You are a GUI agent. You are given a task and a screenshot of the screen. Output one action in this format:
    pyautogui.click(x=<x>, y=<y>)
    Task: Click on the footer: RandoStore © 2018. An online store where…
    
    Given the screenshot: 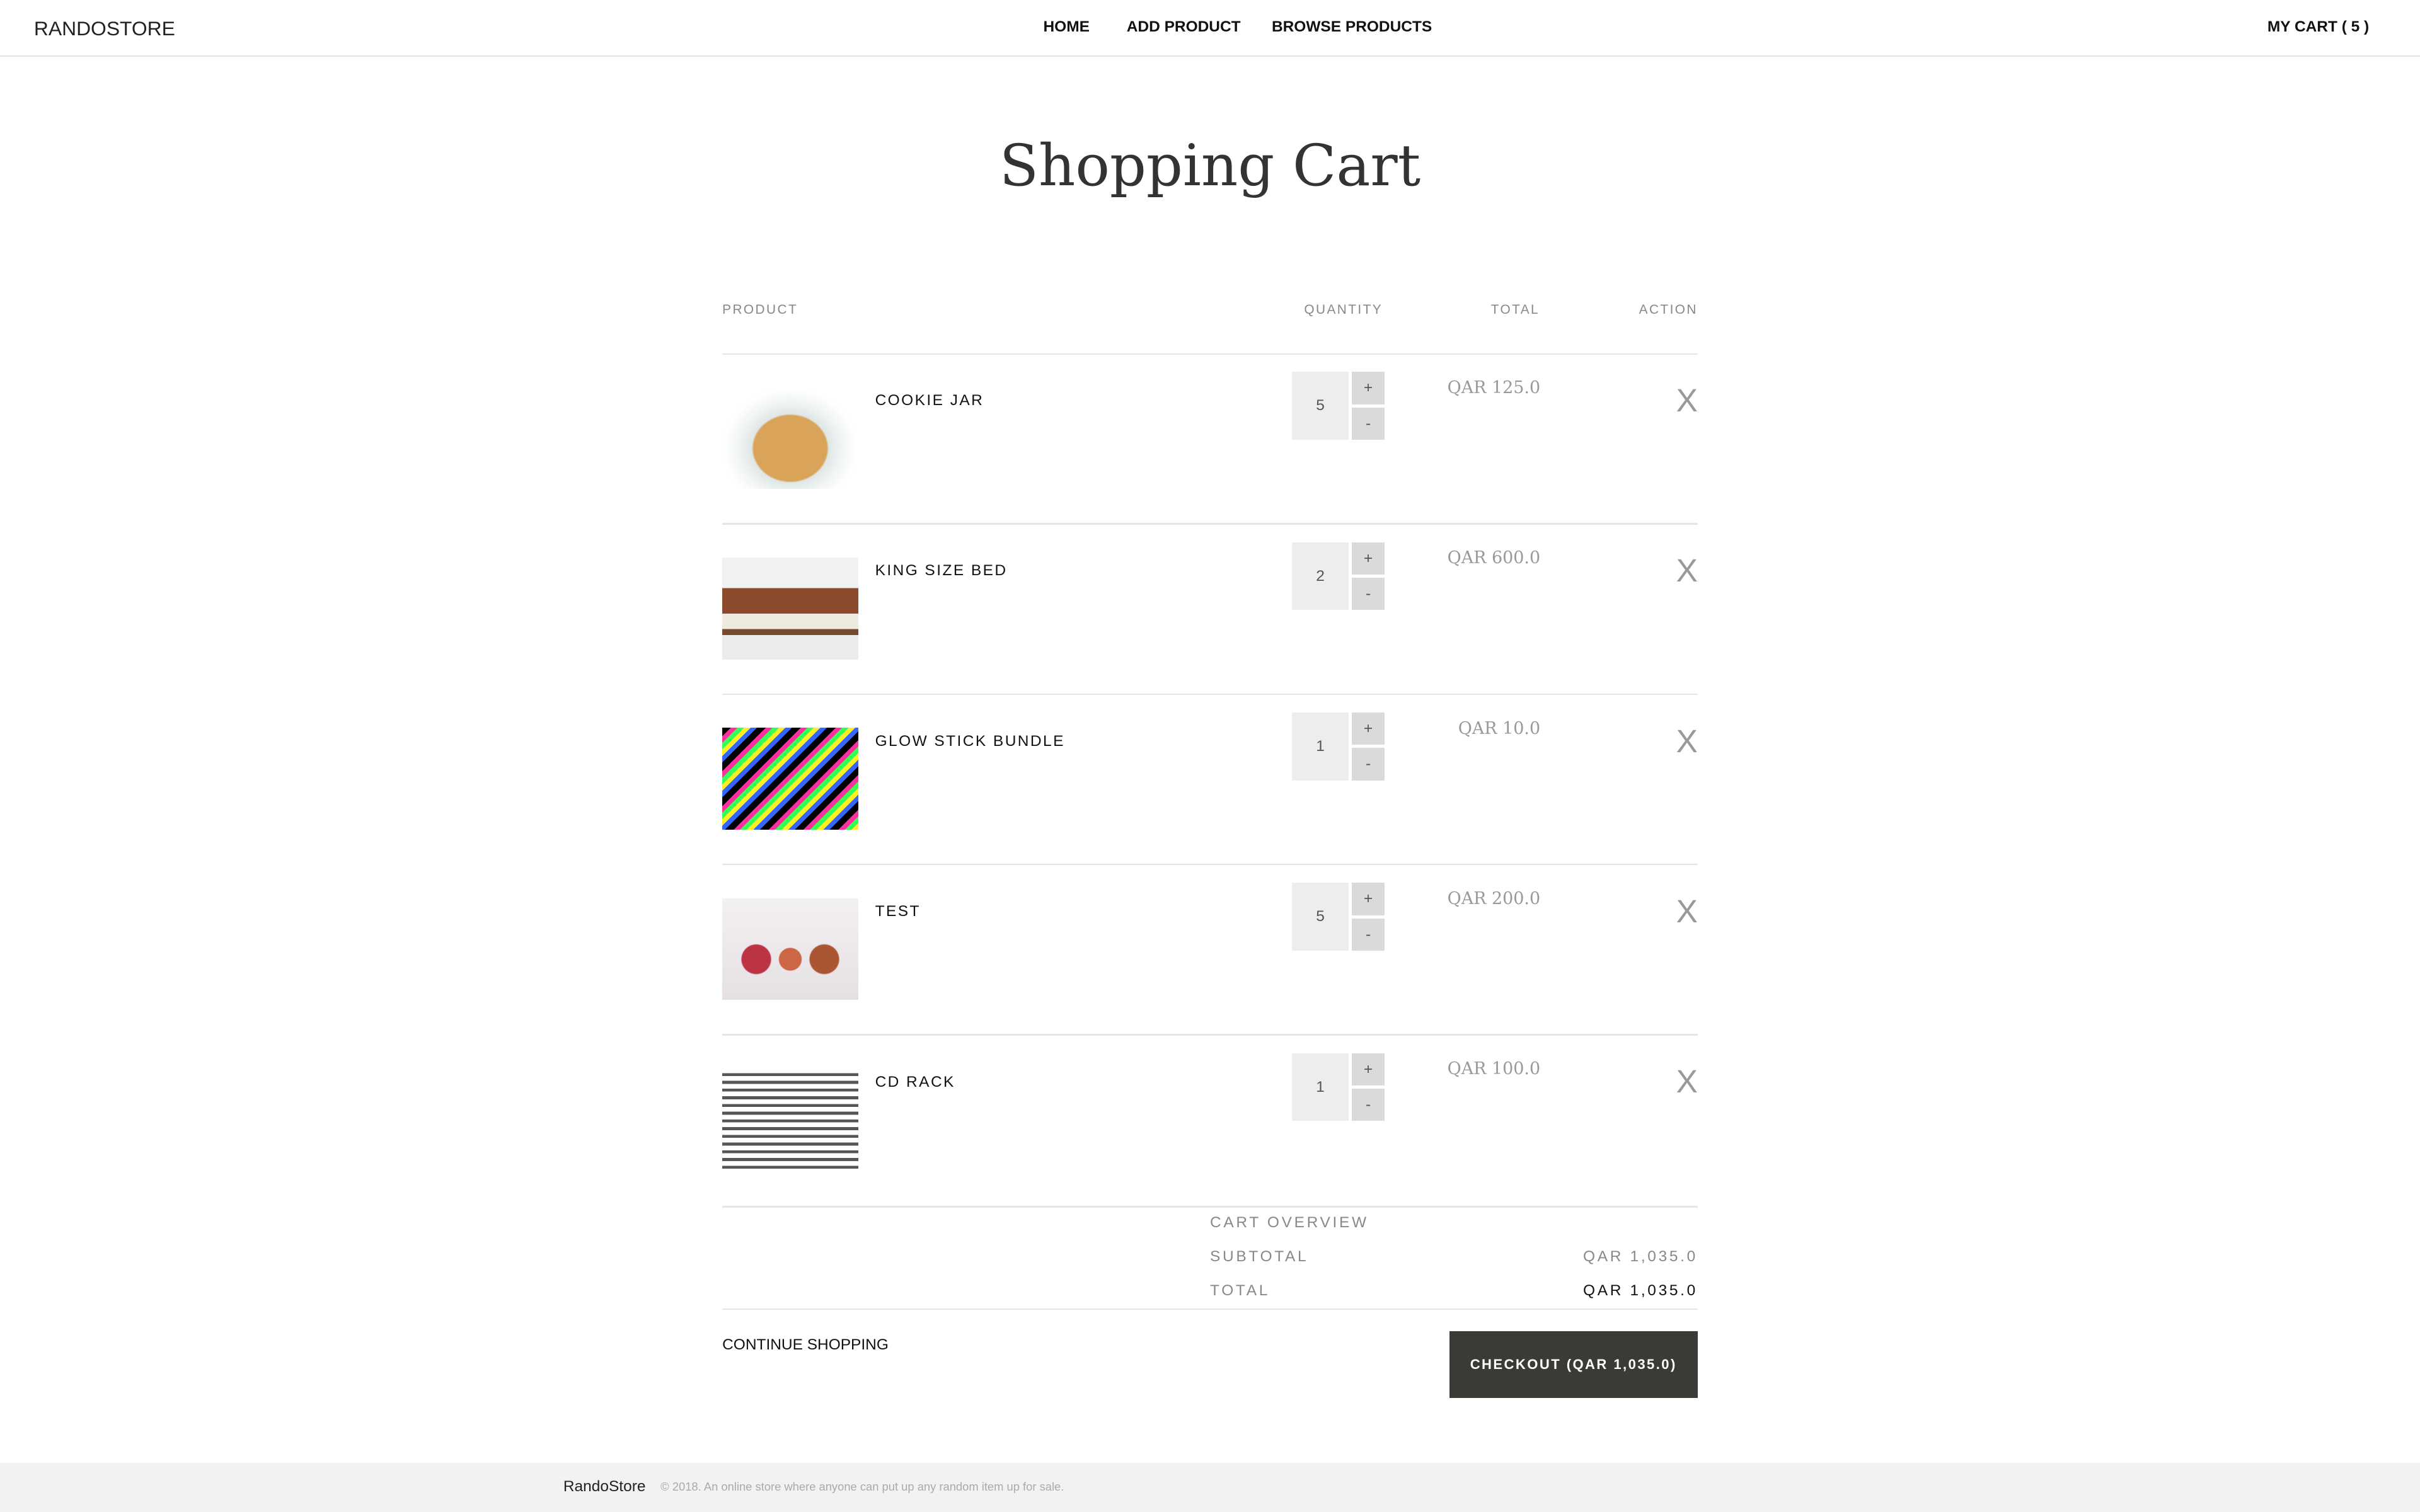 What is the action you would take?
    pyautogui.click(x=1210, y=1487)
    